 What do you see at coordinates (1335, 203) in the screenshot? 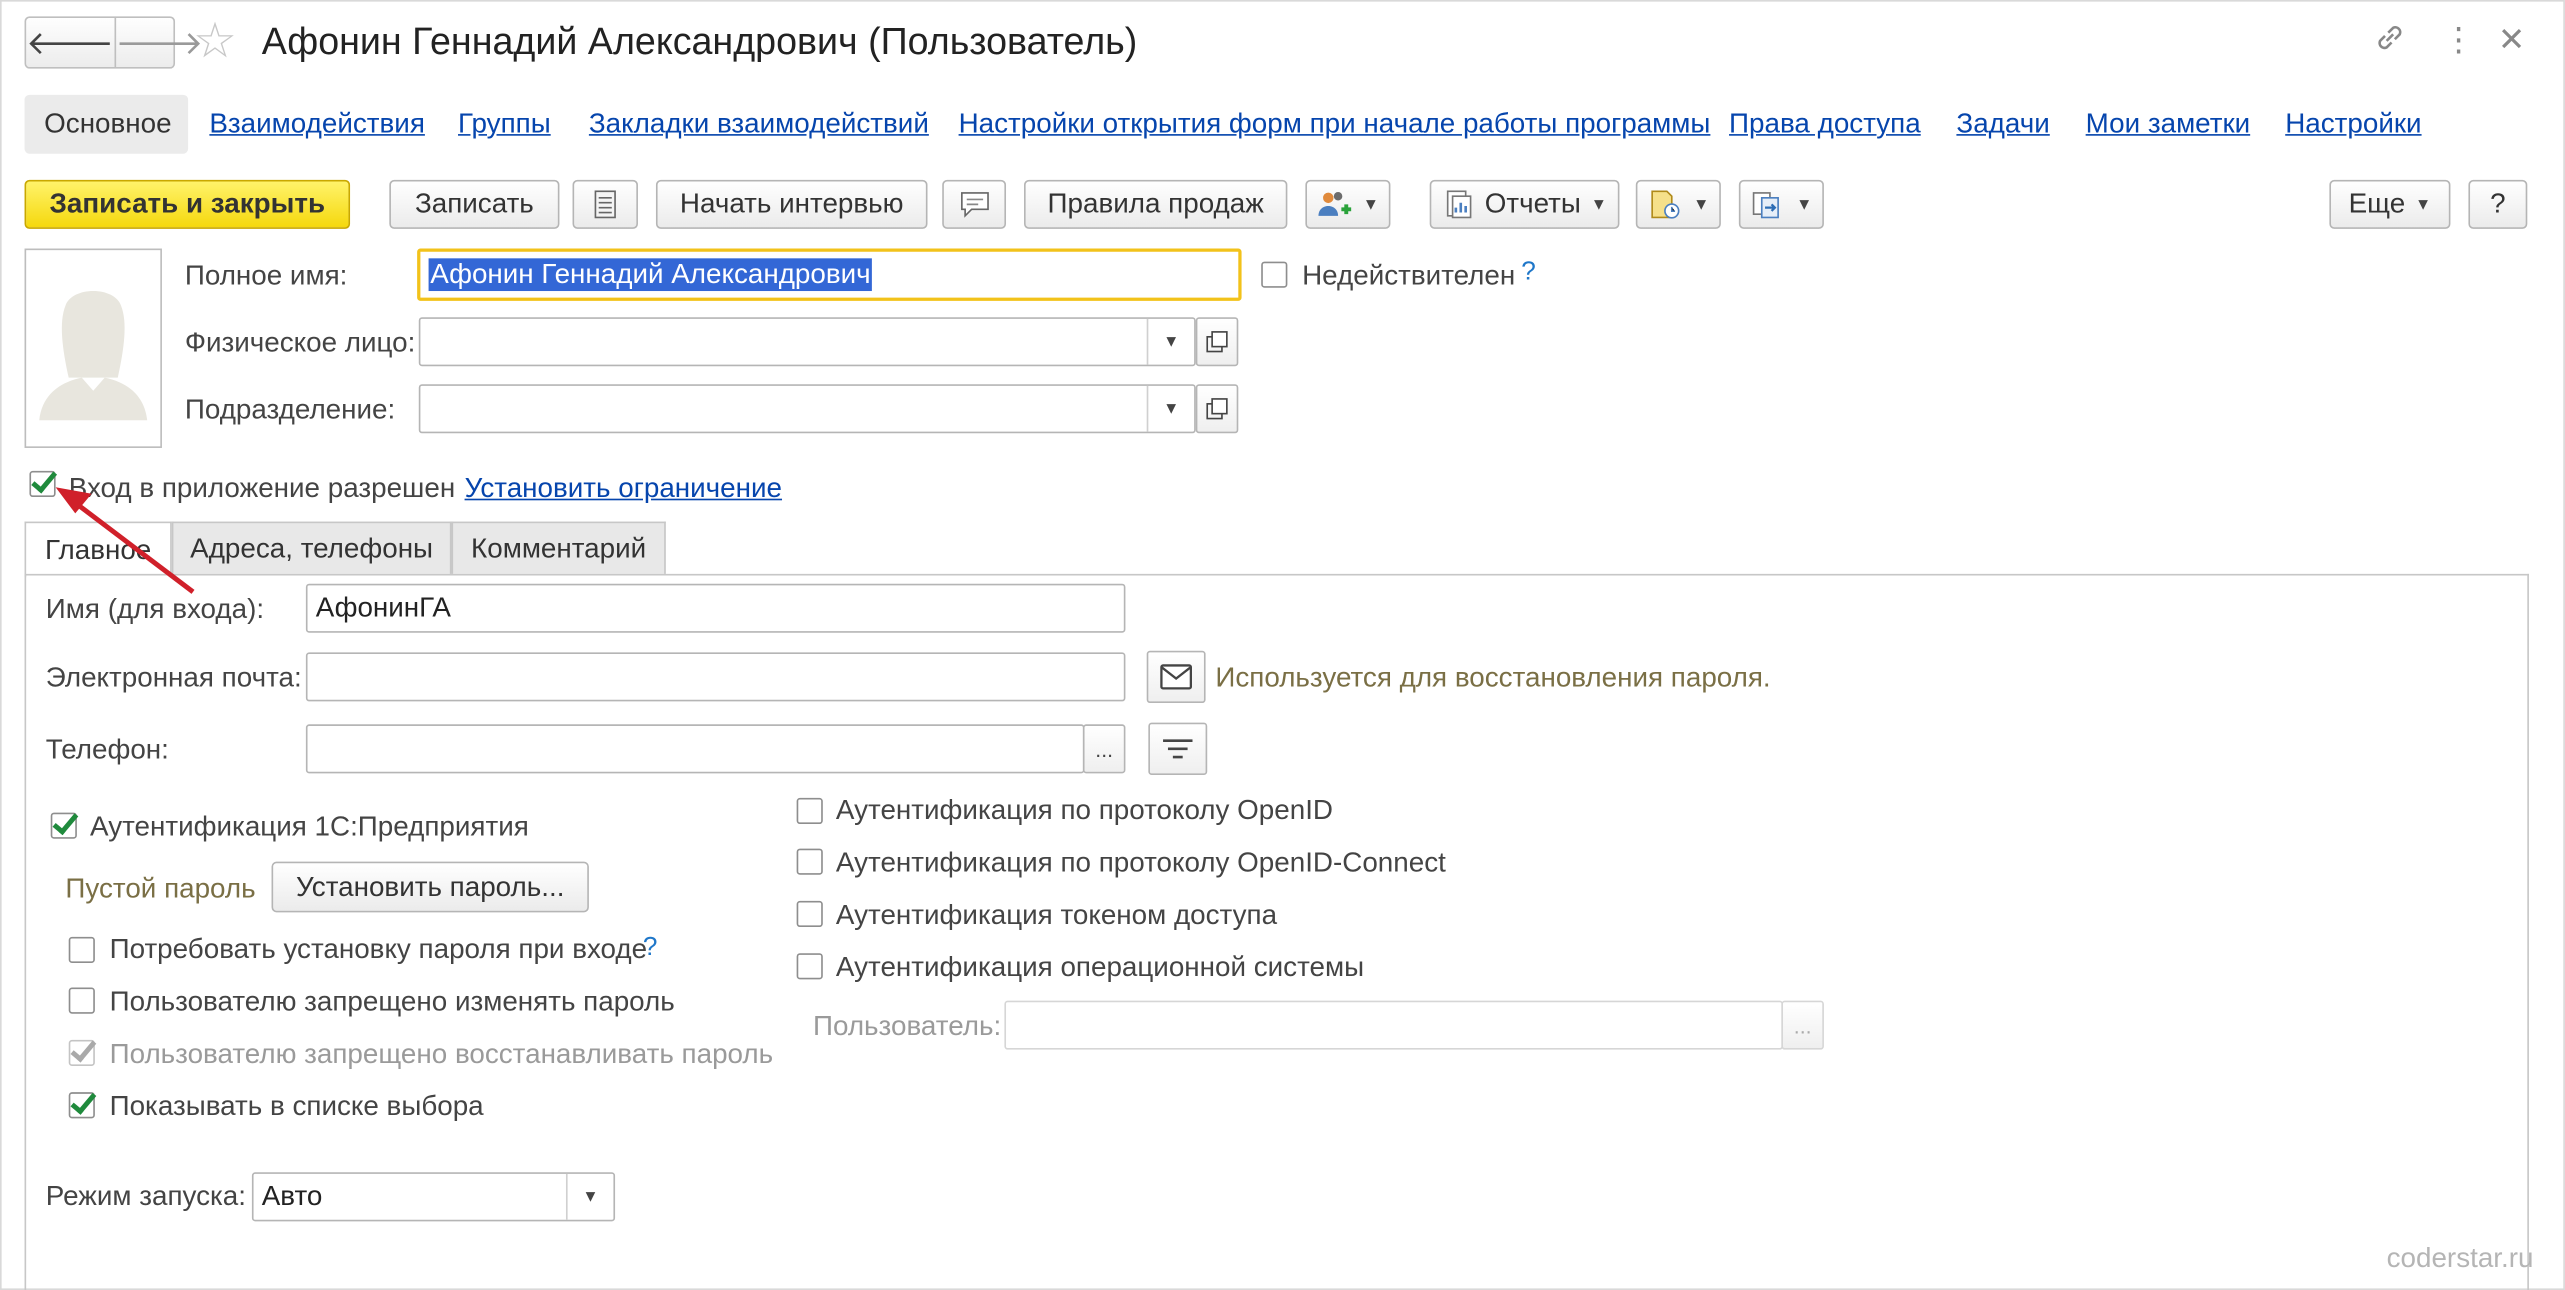
I see `users-add-icon` at bounding box center [1335, 203].